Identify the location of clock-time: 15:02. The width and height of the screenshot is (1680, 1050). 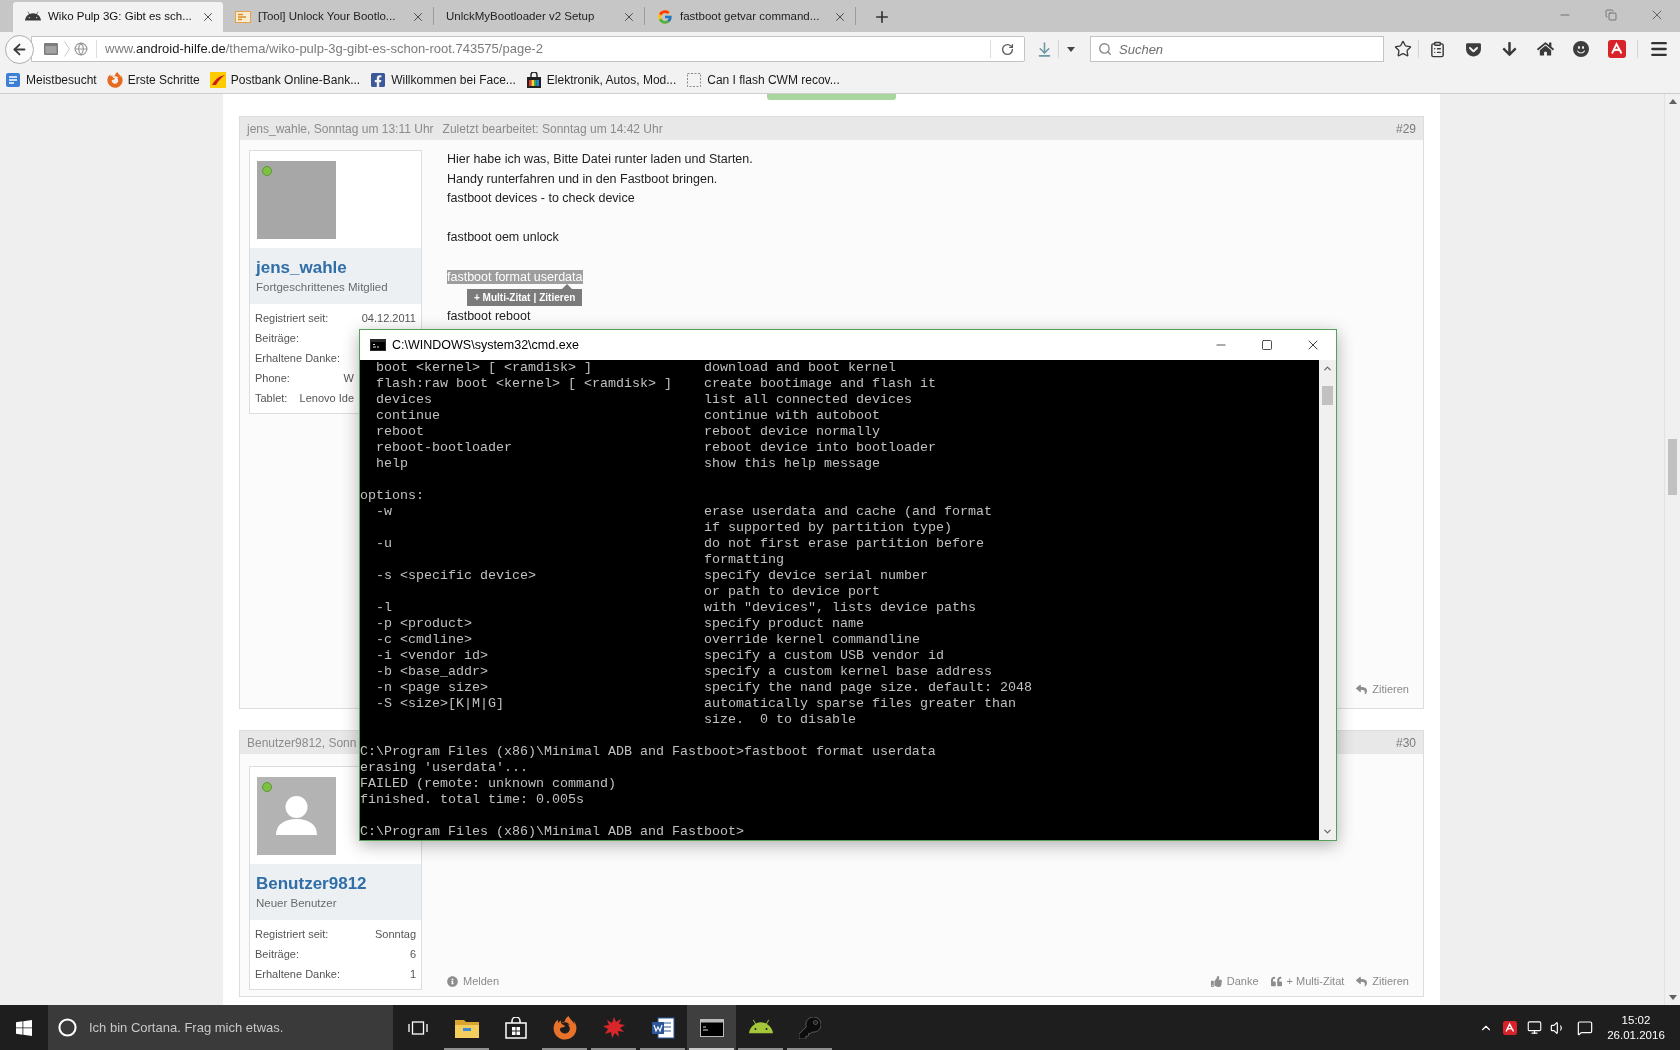
(1636, 1020).